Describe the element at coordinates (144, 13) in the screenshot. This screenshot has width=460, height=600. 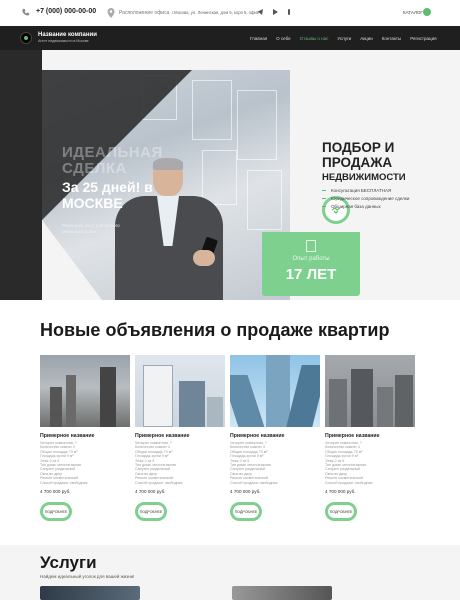
I see `office-location: Расположение офиса` at that location.